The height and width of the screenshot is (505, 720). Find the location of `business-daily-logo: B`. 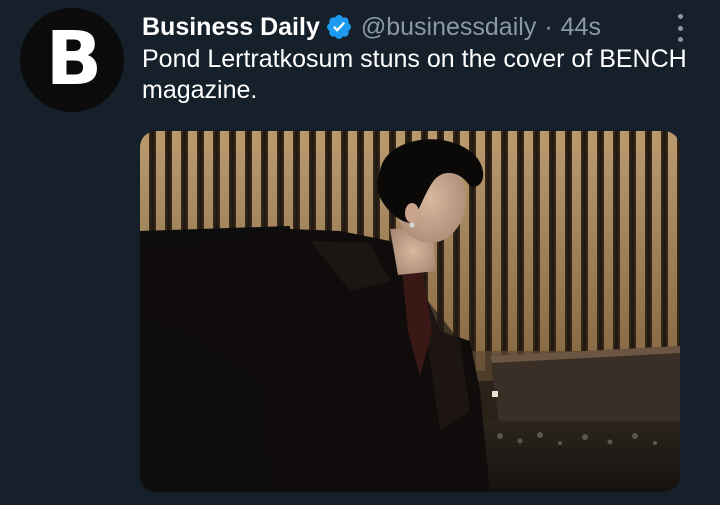

business-daily-logo: B is located at coordinates (74, 59).